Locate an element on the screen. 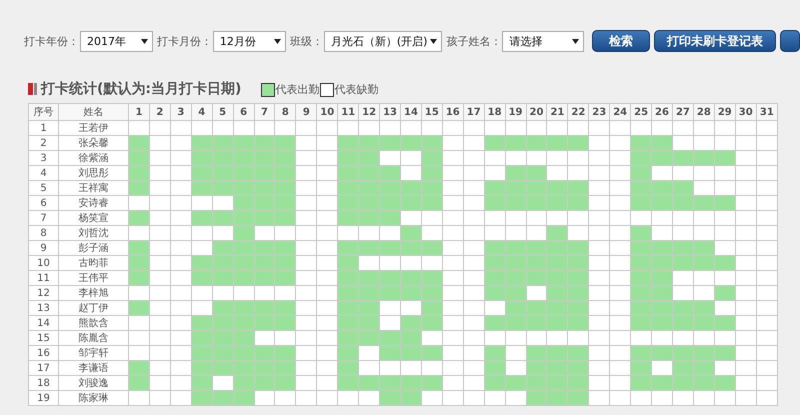 The width and height of the screenshot is (800, 415). table-cell: 18 is located at coordinates (43, 383).